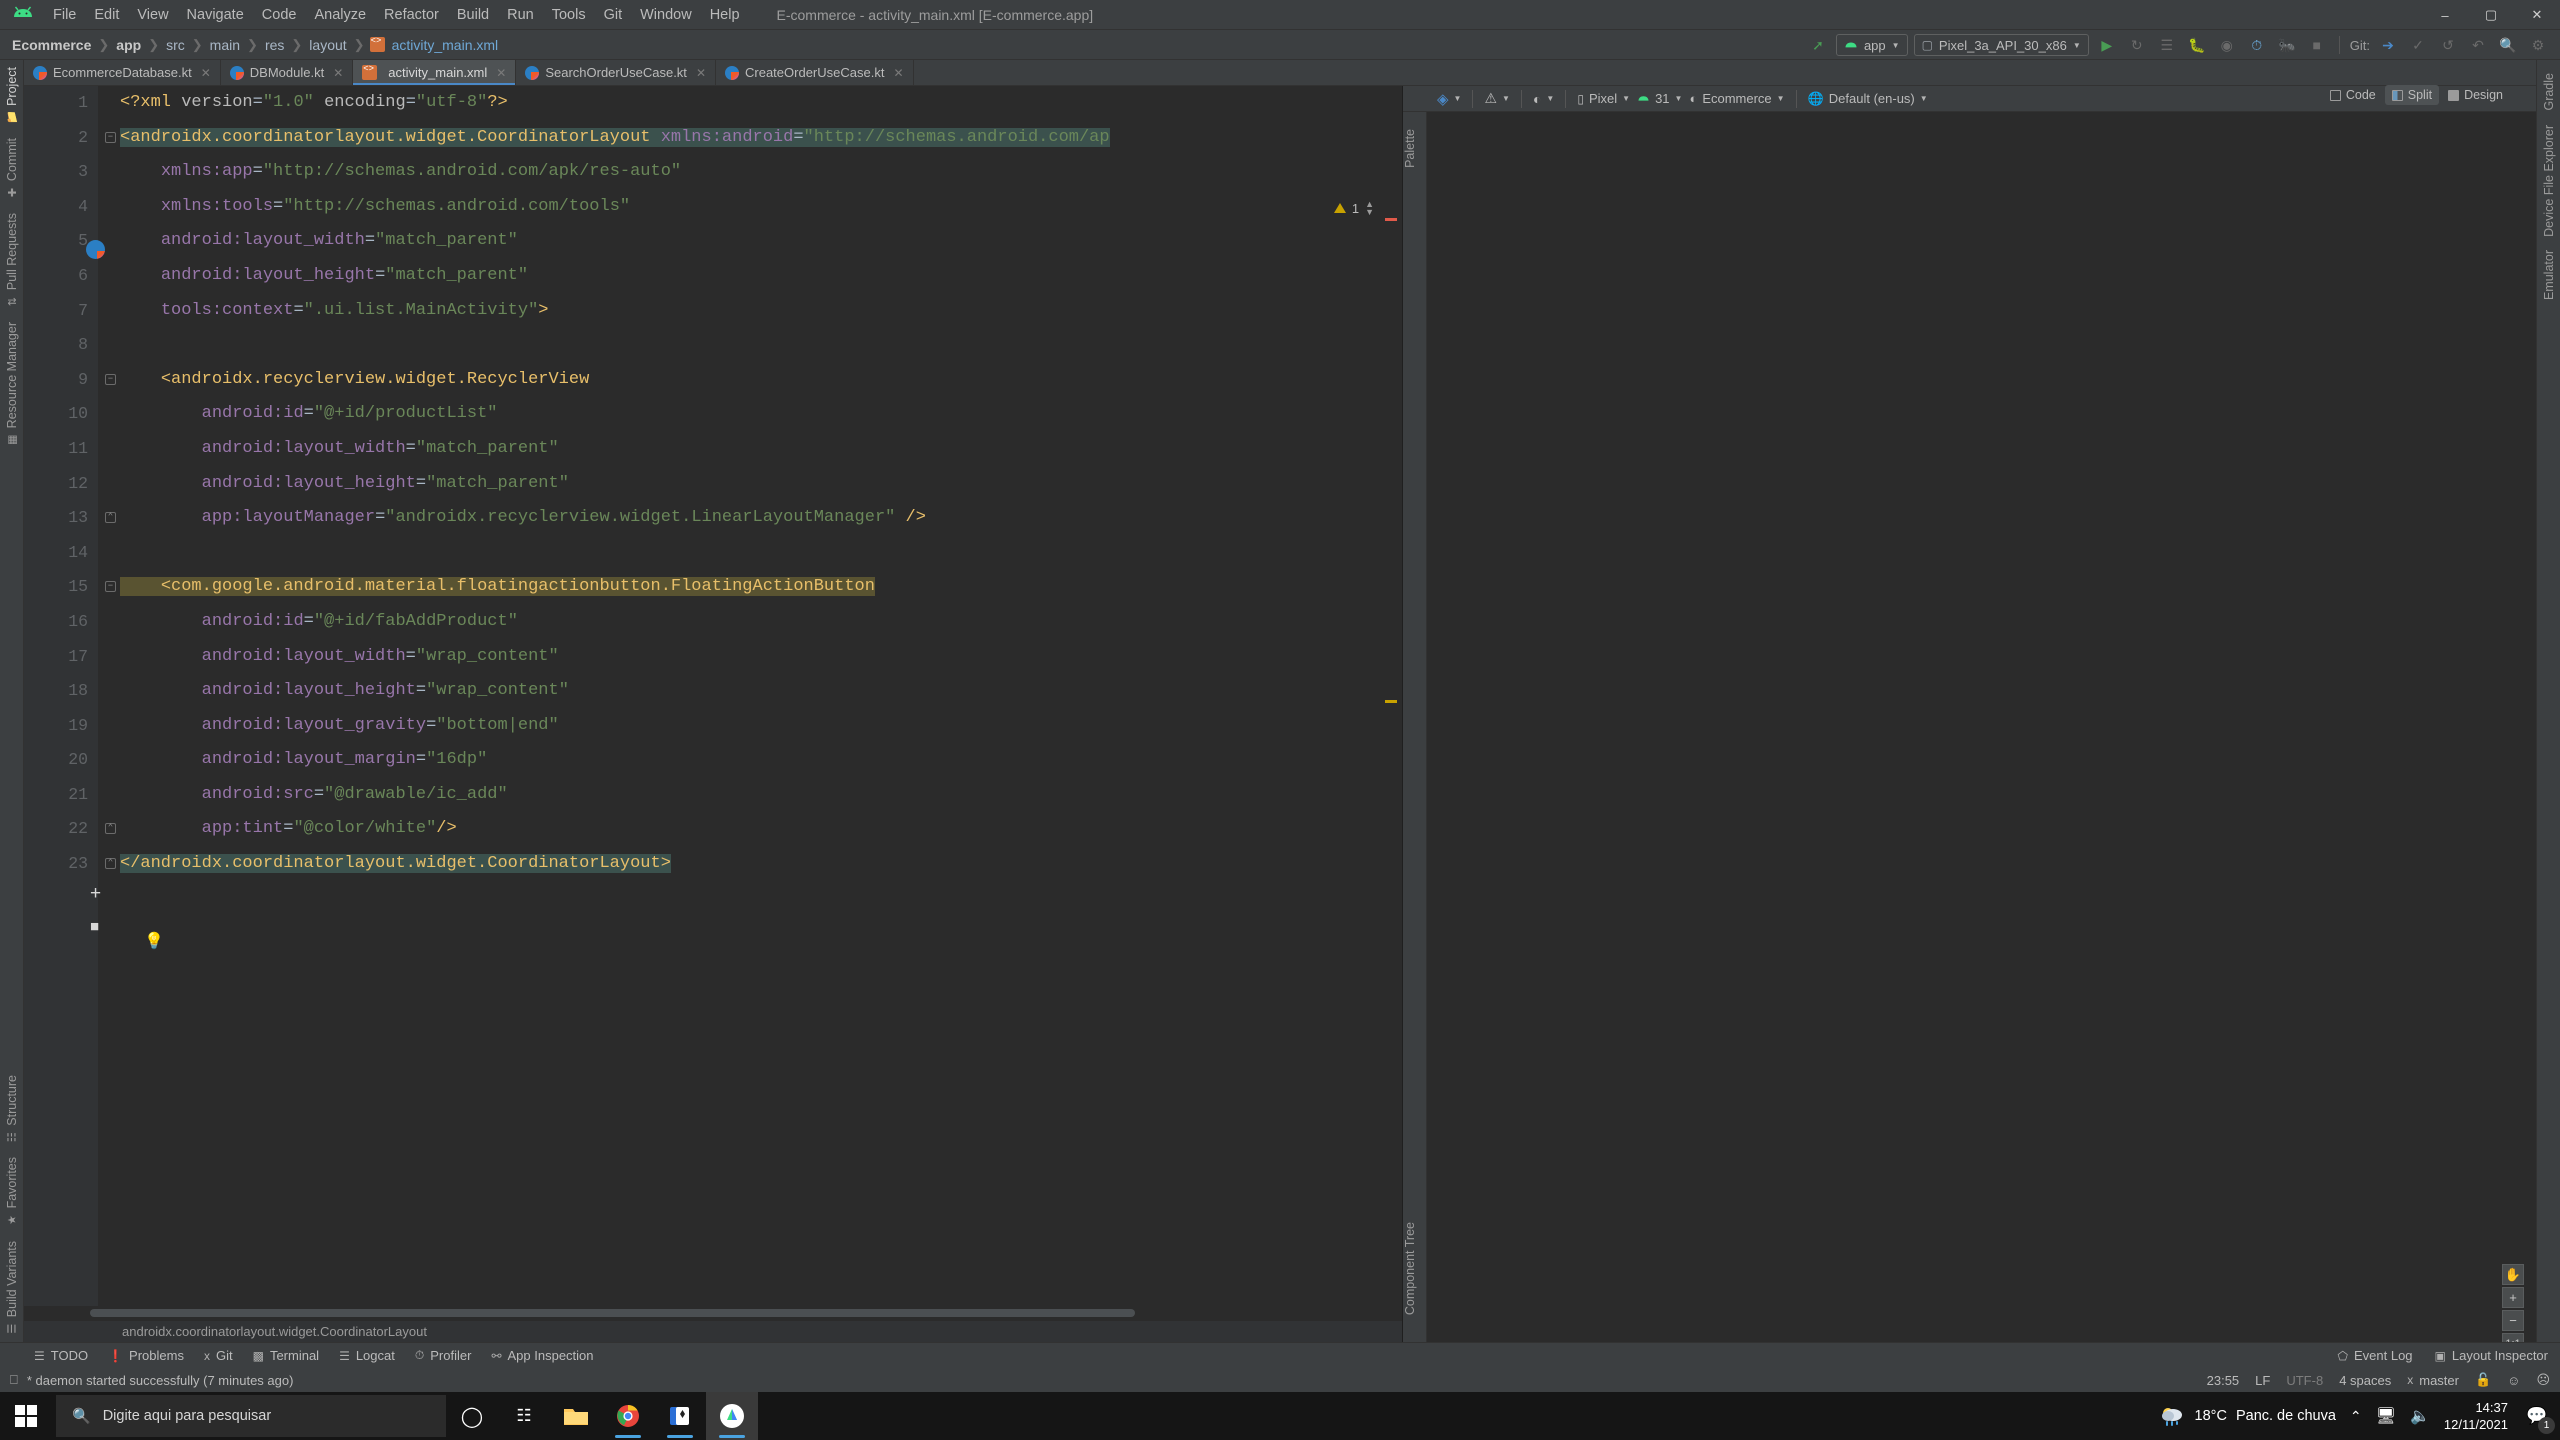  Describe the element at coordinates (61, 518) in the screenshot. I see `line-number: 13` at that location.